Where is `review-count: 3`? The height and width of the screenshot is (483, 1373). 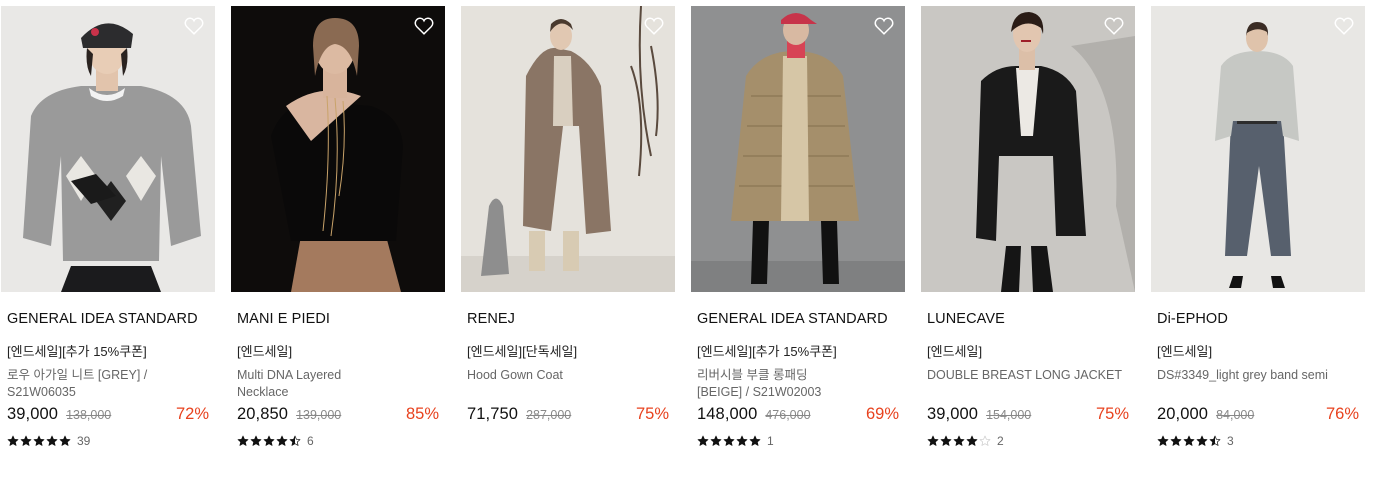
review-count: 3 is located at coordinates (1230, 441).